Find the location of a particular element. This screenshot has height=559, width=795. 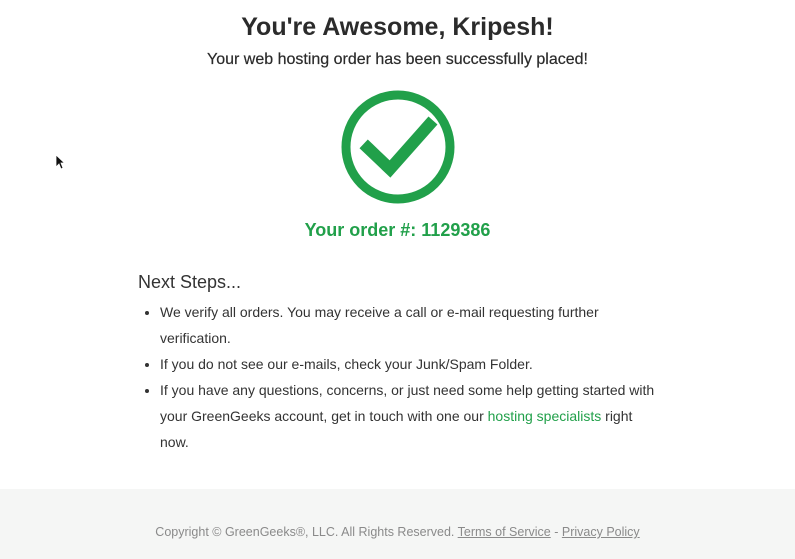

checkmark-circle-icon is located at coordinates (398, 147).